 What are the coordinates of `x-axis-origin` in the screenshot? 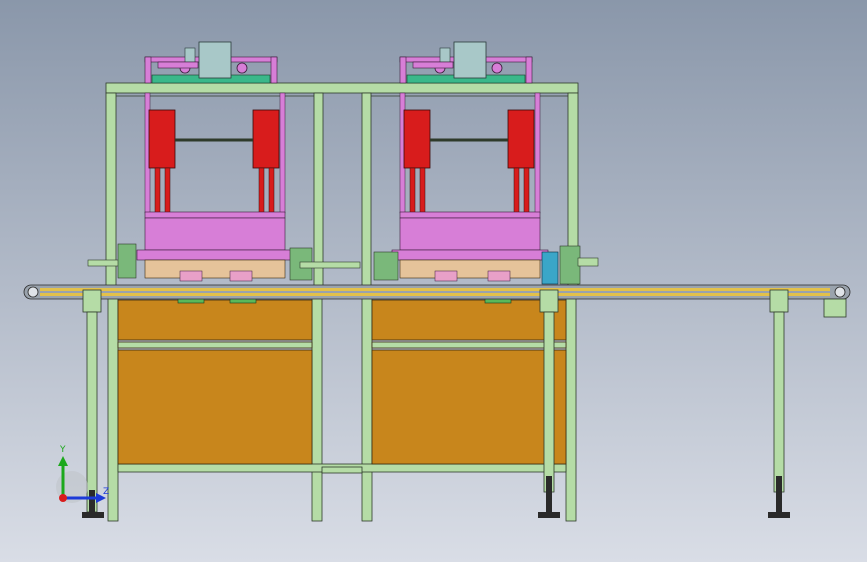 It's located at (63, 498).